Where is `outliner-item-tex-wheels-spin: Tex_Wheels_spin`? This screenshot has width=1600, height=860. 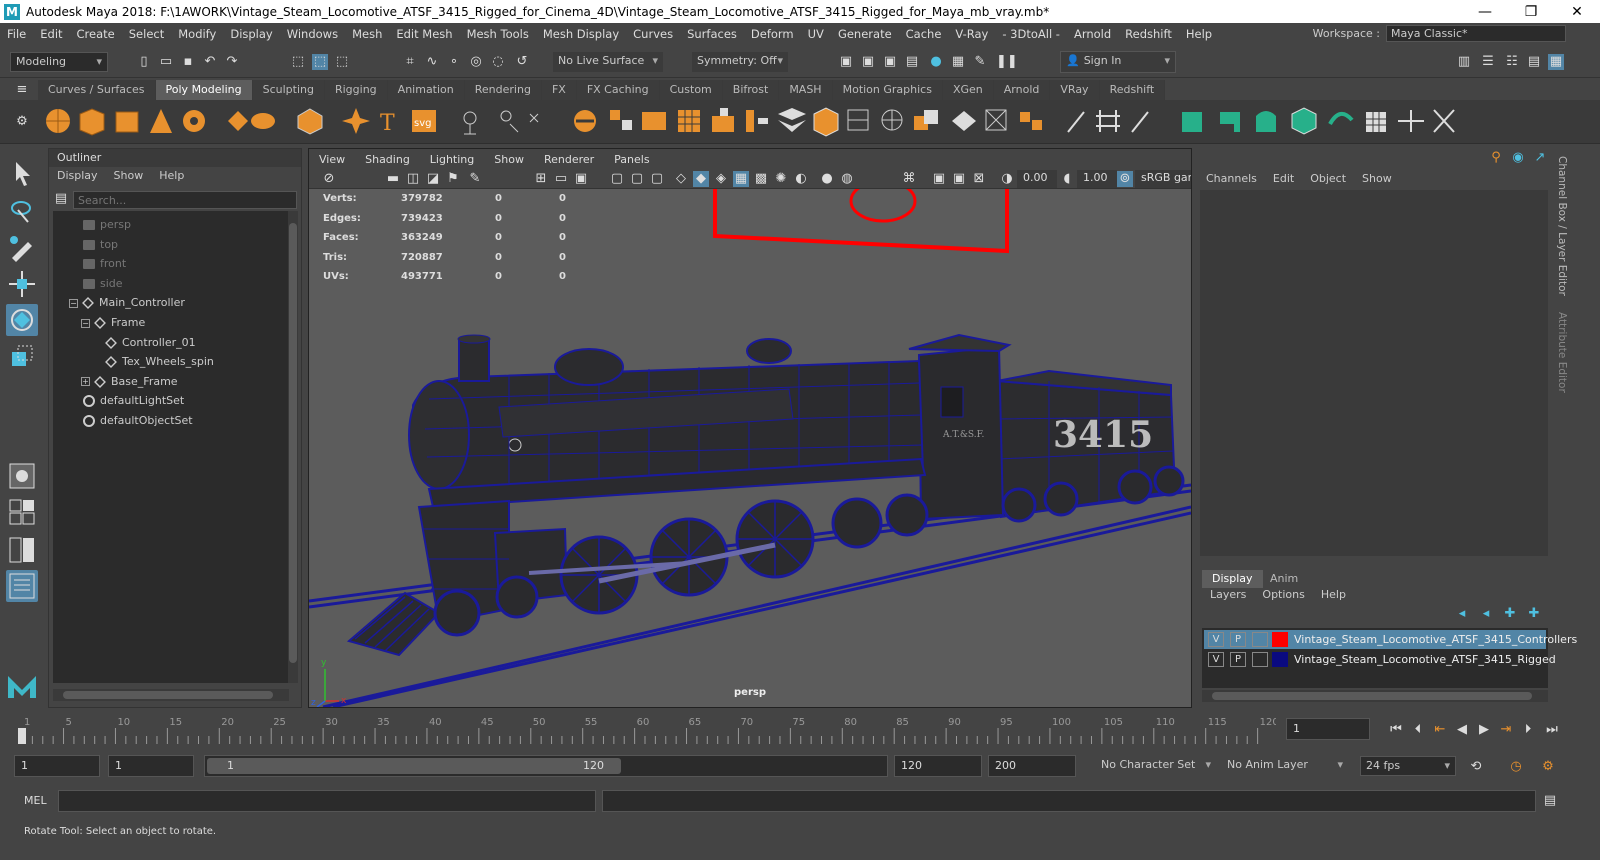 outliner-item-tex-wheels-spin: Tex_Wheels_spin is located at coordinates (159, 361).